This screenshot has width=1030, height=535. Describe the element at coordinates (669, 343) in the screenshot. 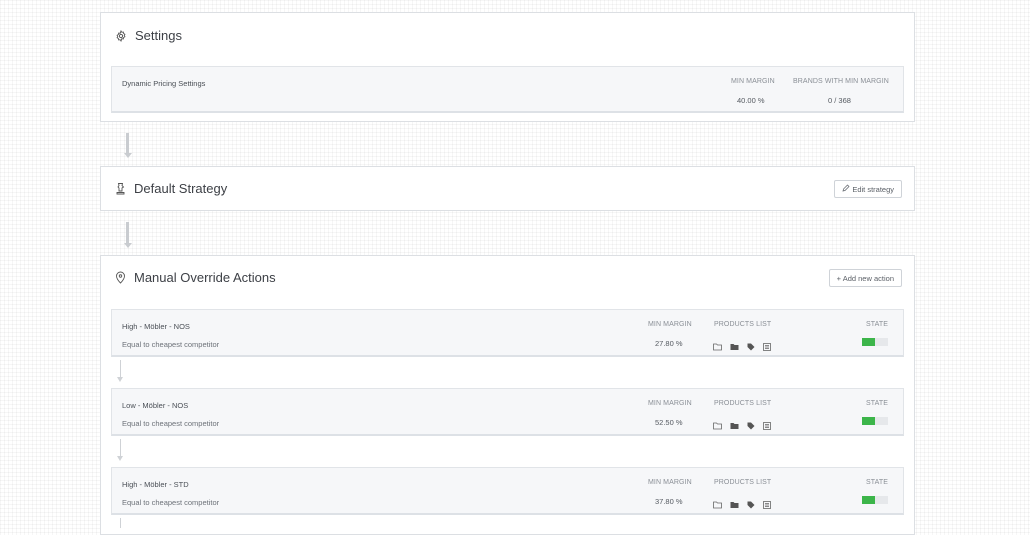

I see `min-margin-value: 27.80 %` at that location.